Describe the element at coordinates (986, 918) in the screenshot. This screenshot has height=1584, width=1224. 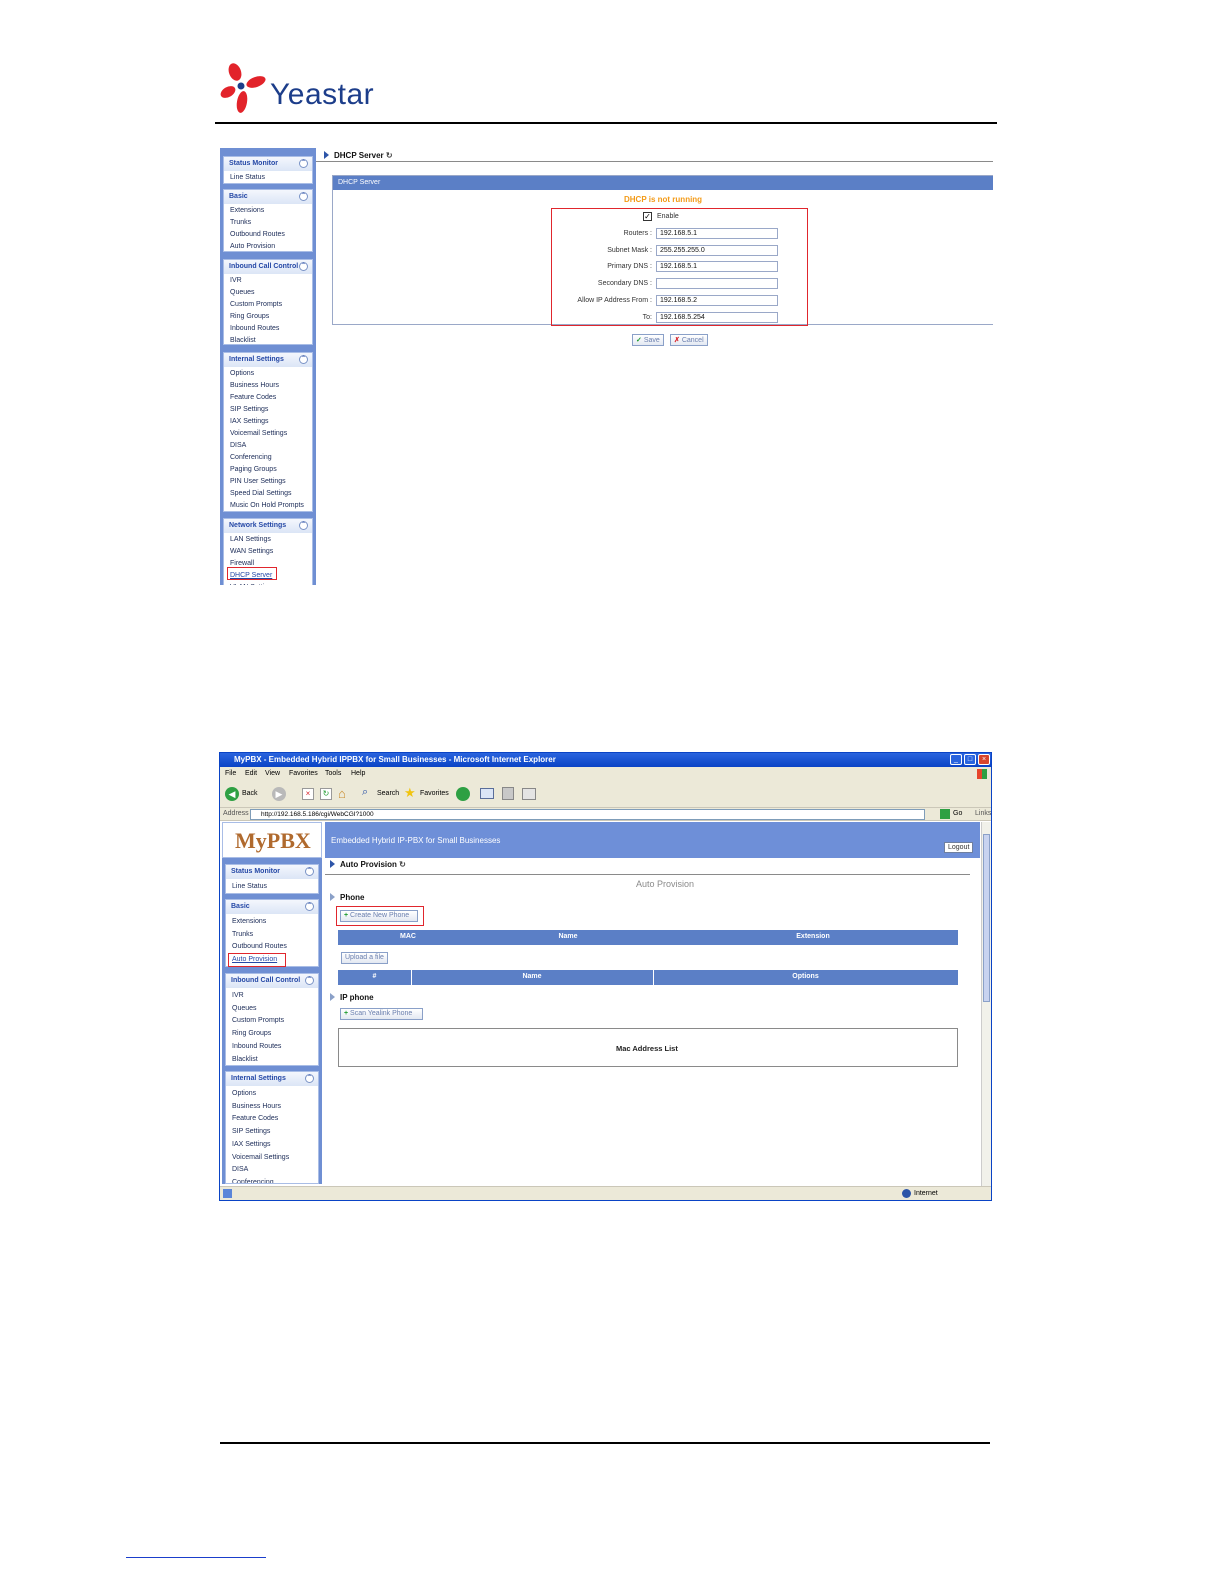
I see `scroll-thumb` at that location.